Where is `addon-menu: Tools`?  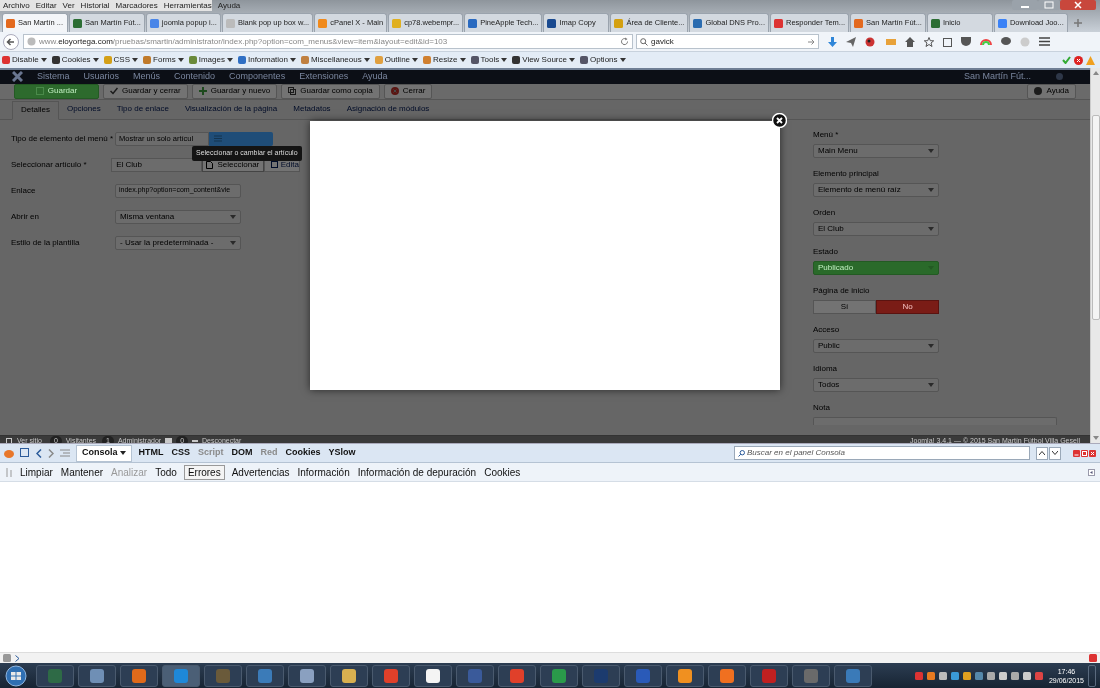
addon-menu: Tools is located at coordinates (489, 60).